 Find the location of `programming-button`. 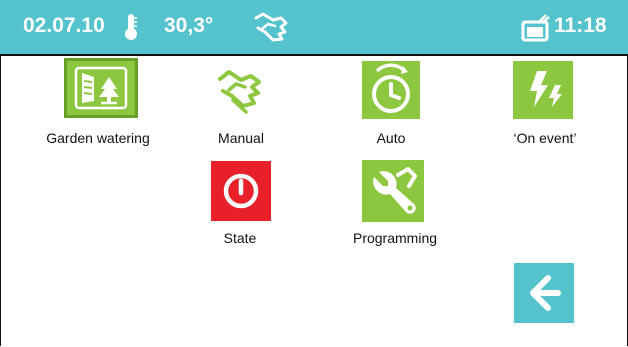

programming-button is located at coordinates (393, 191).